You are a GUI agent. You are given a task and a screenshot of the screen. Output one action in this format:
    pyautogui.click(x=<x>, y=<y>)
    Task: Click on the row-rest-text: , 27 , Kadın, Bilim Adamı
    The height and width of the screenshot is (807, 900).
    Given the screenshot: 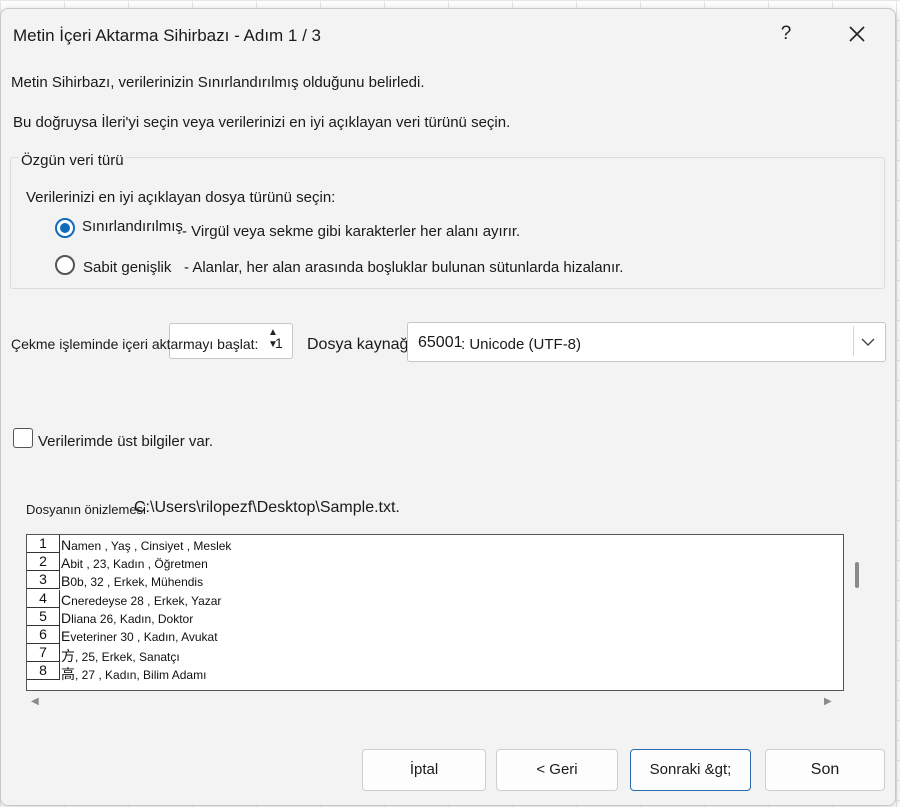 What is the action you would take?
    pyautogui.click(x=141, y=675)
    